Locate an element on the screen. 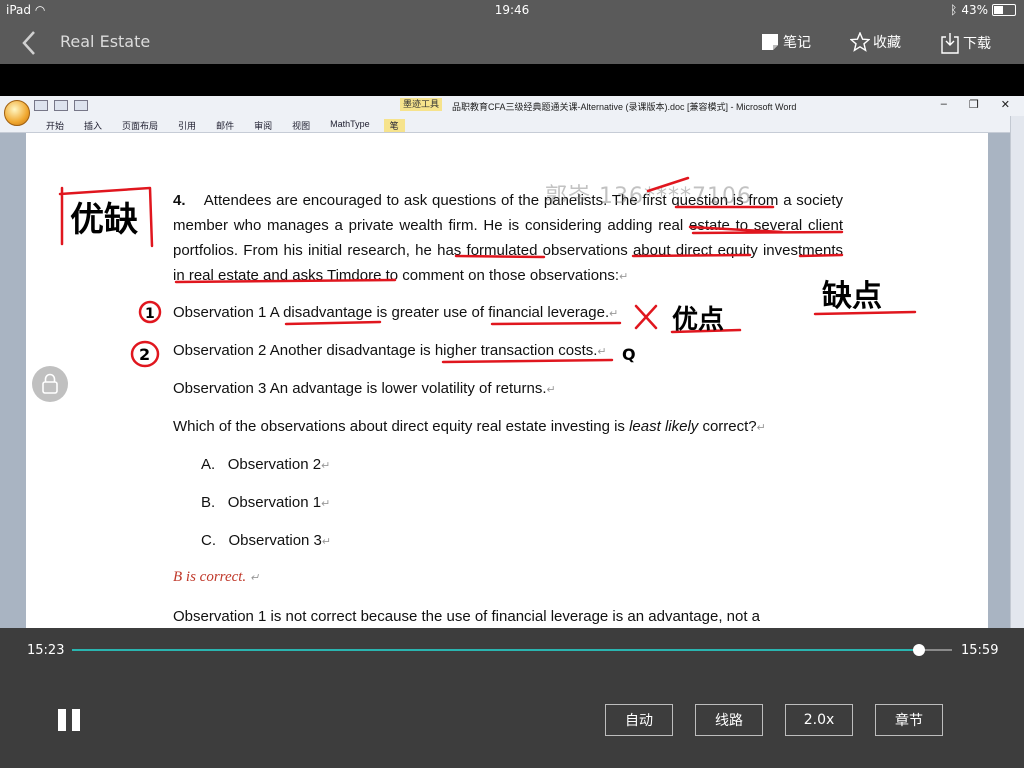 The image size is (1024, 768). clock: 19:46 is located at coordinates (512, 10).